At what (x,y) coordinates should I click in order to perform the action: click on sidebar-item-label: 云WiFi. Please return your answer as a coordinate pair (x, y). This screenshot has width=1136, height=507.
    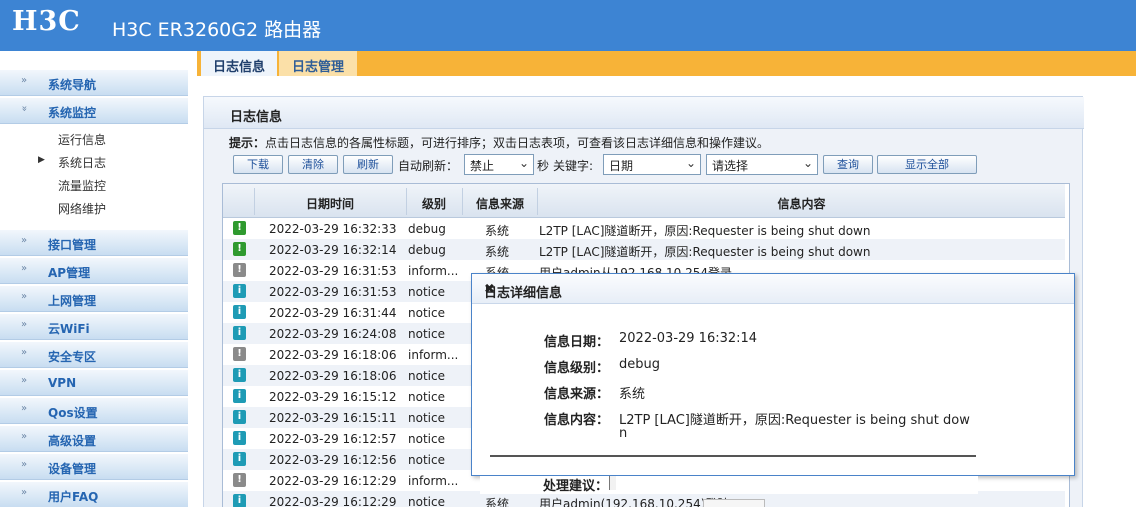
    Looking at the image, I should click on (69, 329).